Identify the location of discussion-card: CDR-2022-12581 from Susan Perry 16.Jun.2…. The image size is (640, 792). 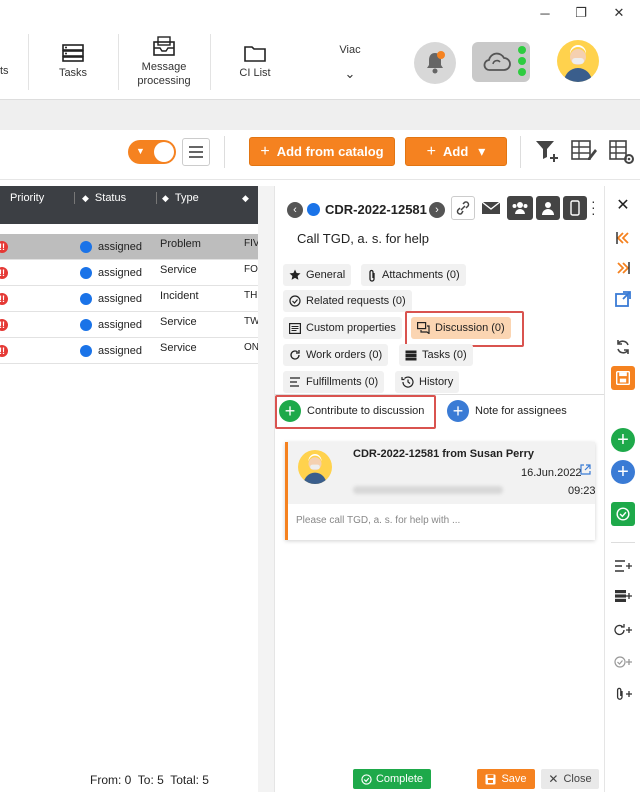
(440, 491).